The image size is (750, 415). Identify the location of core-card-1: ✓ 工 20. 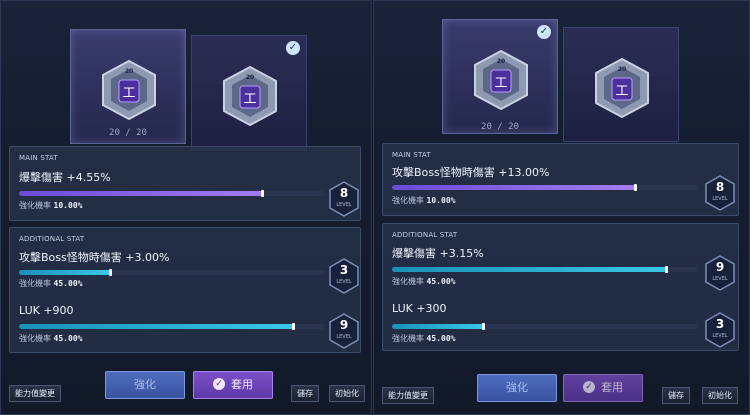
(500, 76).